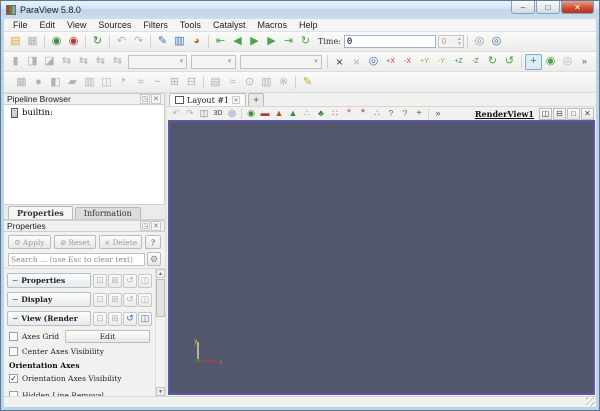 This screenshot has height=411, width=600. I want to click on search-input, so click(76, 259).